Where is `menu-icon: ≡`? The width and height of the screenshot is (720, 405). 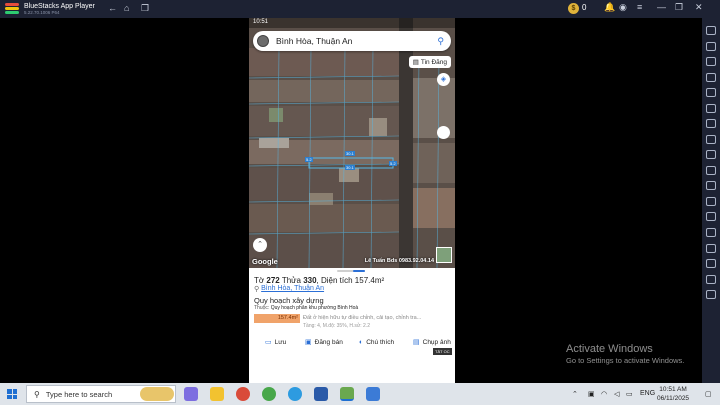 menu-icon: ≡ is located at coordinates (639, 7).